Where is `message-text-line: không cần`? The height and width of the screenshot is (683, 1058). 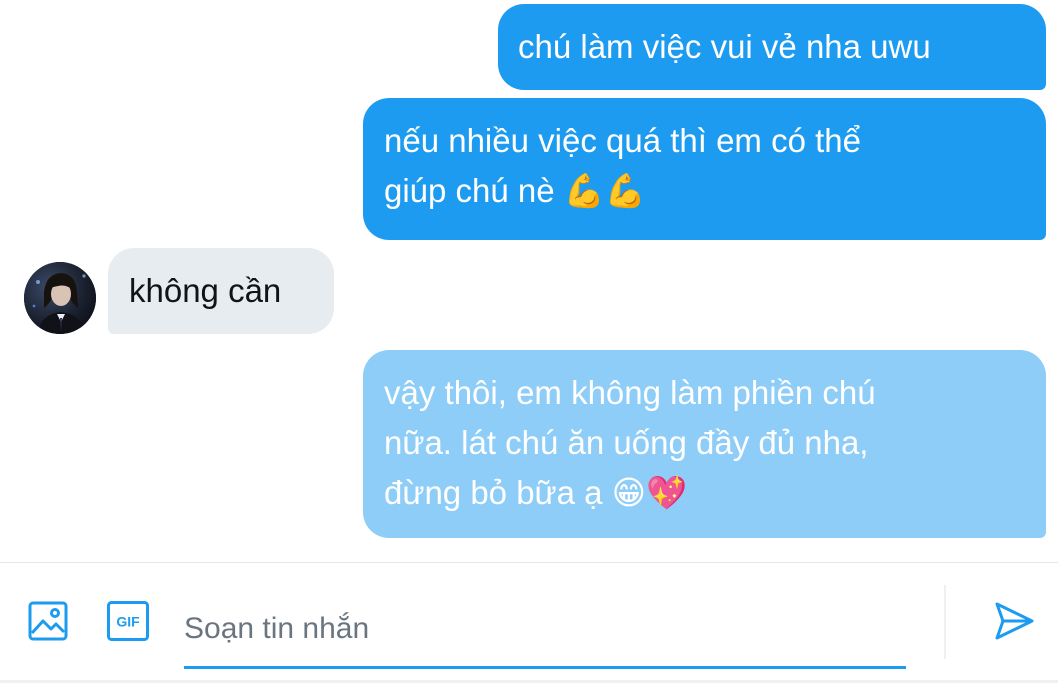 message-text-line: không cần is located at coordinates (205, 290).